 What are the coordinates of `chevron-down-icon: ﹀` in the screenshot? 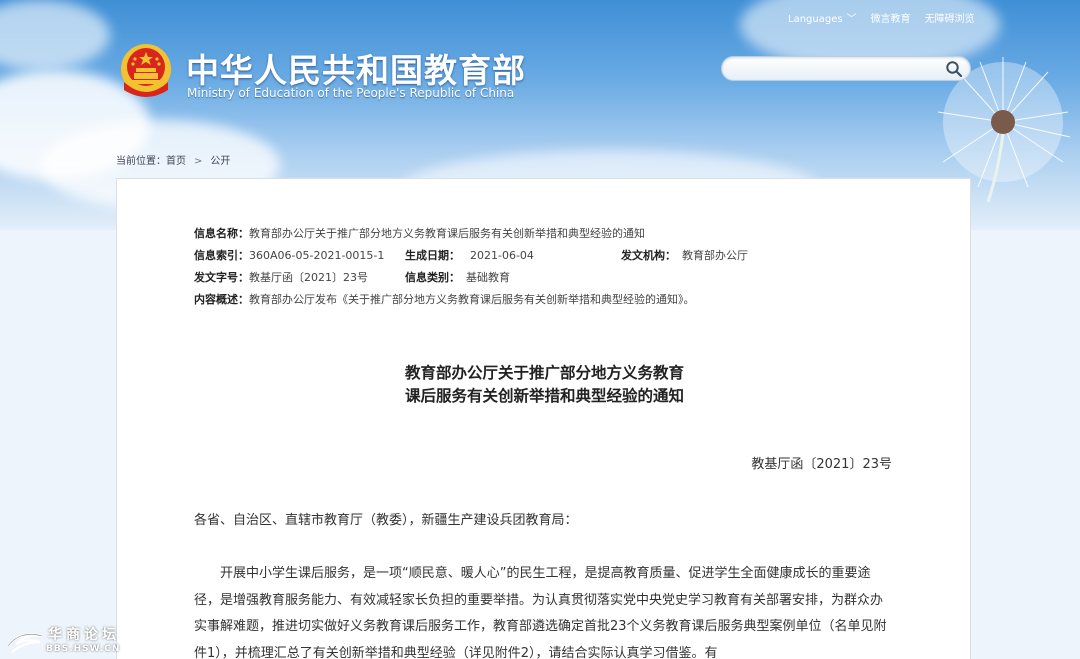 It's located at (851, 19).